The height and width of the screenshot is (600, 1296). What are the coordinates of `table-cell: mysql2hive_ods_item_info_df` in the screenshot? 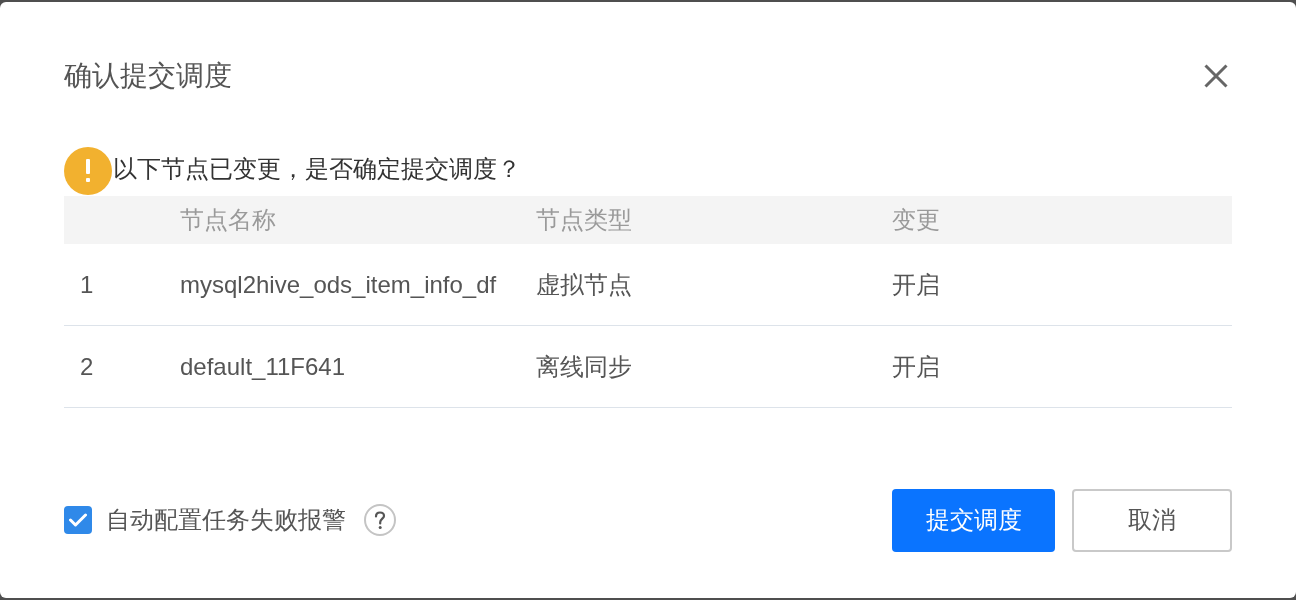 It's located at (338, 284).